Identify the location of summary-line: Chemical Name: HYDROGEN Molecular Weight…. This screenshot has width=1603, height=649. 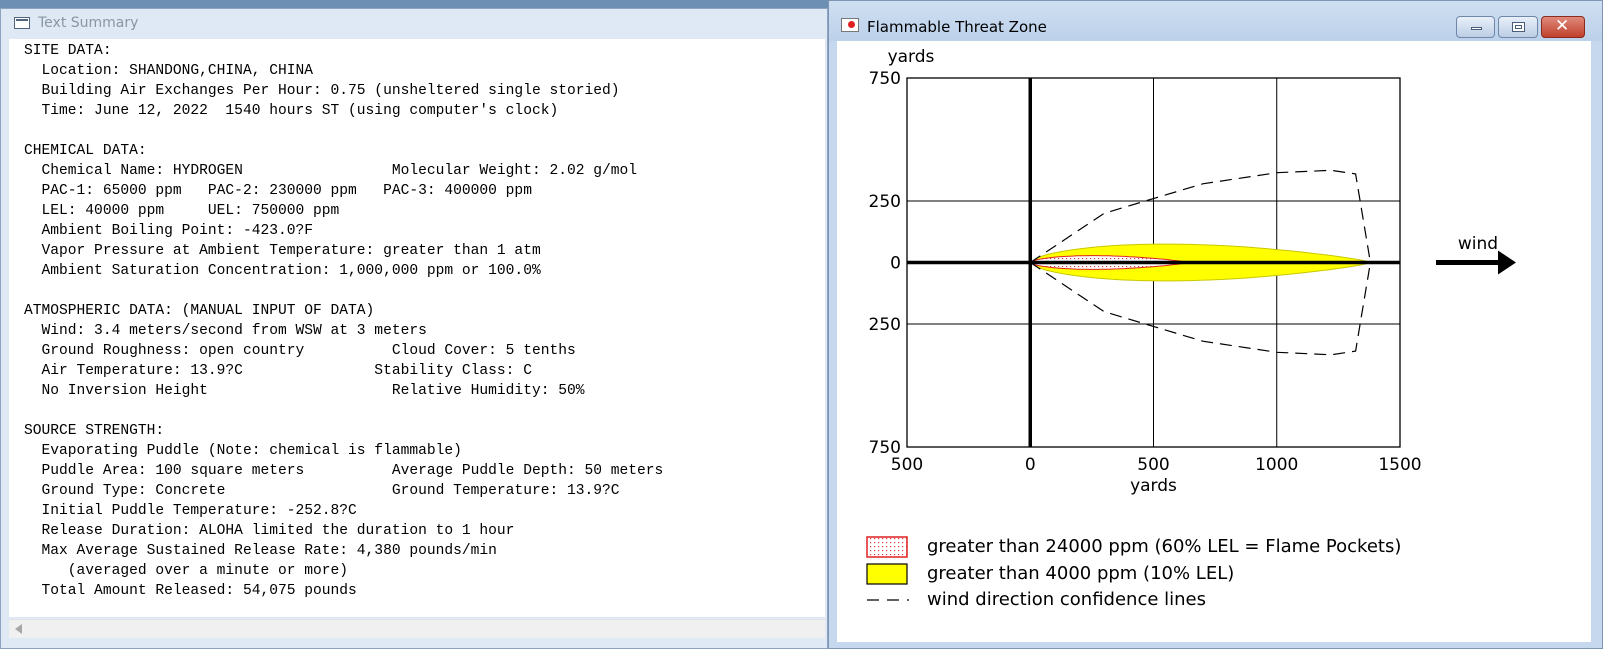
(331, 171).